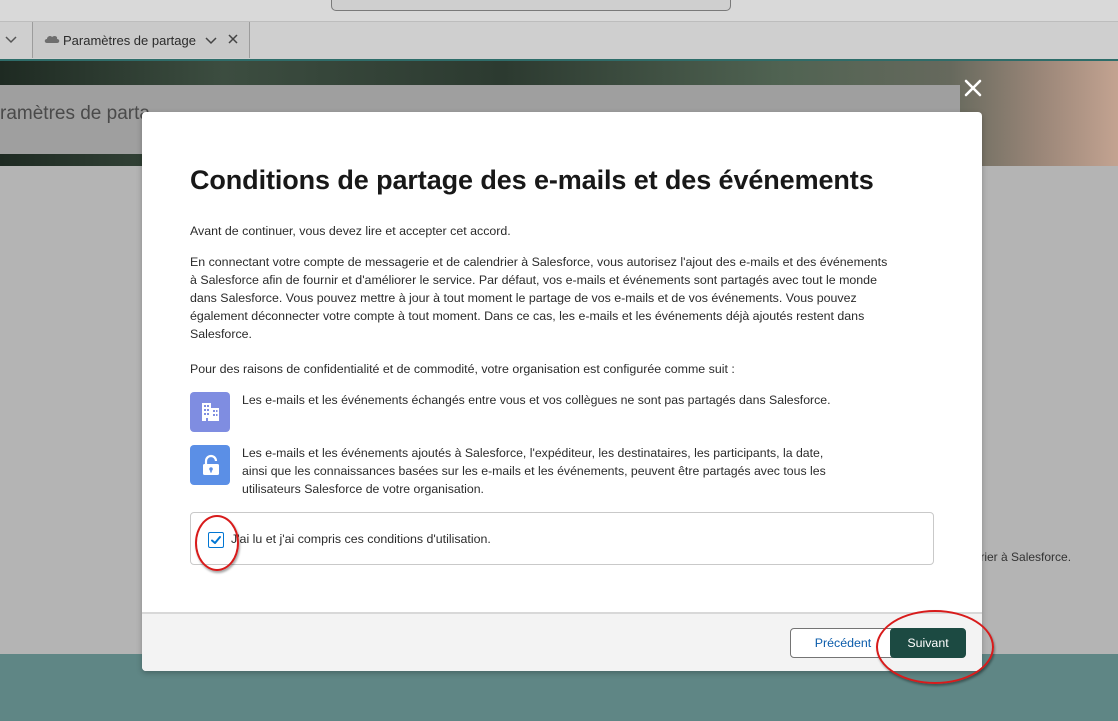 The image size is (1118, 721). What do you see at coordinates (531, 5) in the screenshot?
I see `global-search-input` at bounding box center [531, 5].